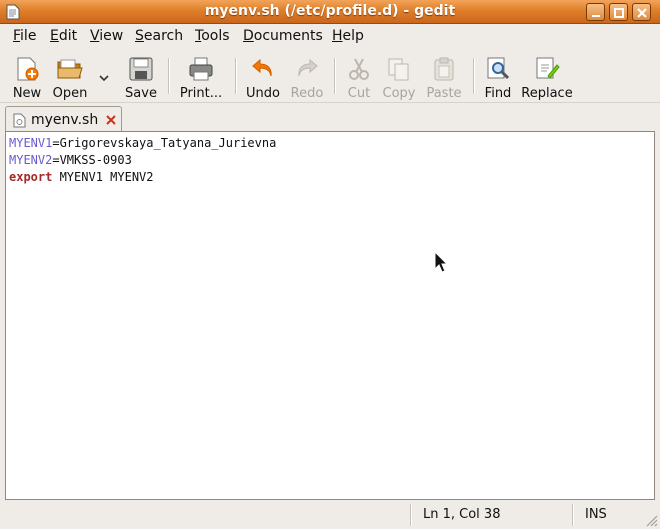 The image size is (660, 529). Describe the element at coordinates (28, 69) in the screenshot. I see `new-document-icon` at that location.